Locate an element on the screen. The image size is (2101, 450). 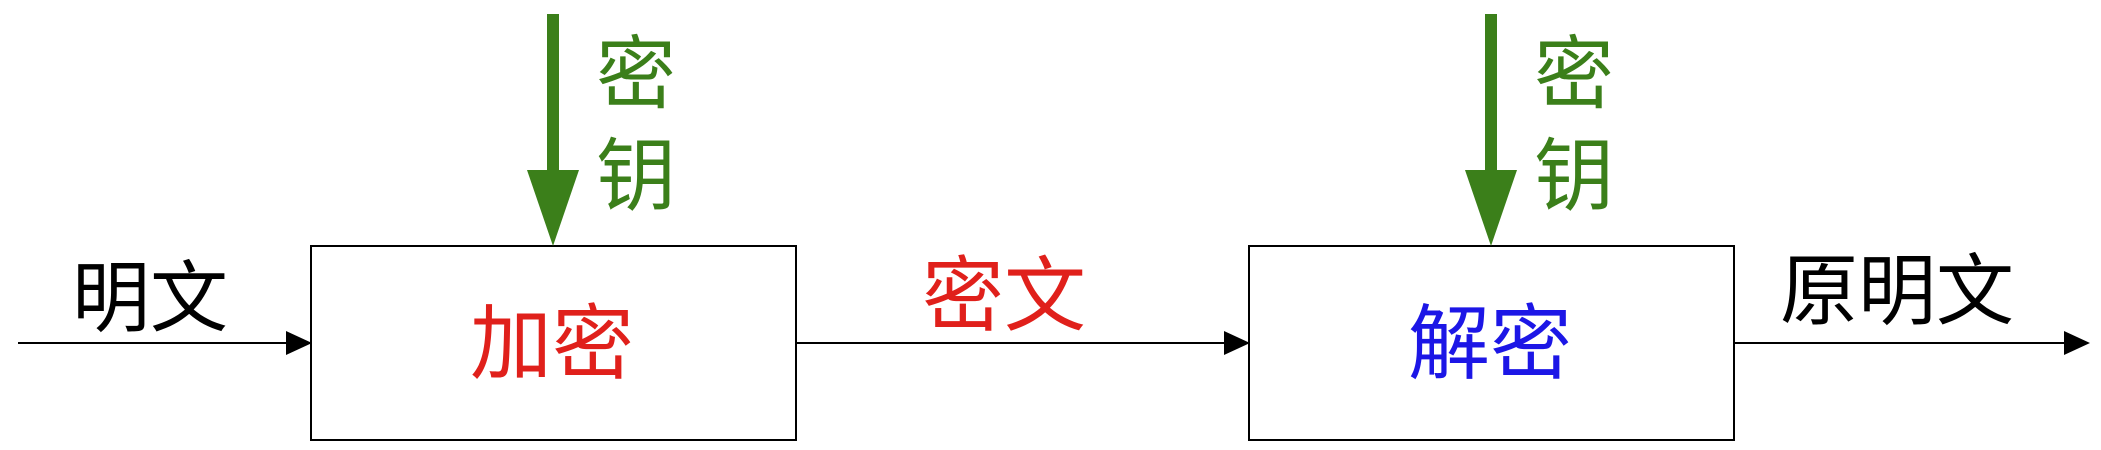
plaintext-label: 明文 is located at coordinates (150, 299).